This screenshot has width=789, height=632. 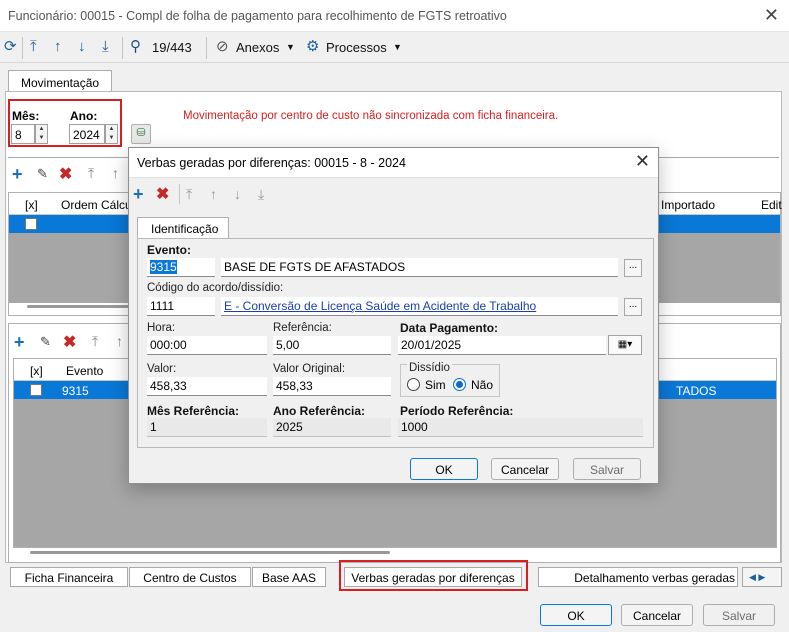 I want to click on tab-scroll-arrows: ◀ ▶, so click(x=762, y=577).